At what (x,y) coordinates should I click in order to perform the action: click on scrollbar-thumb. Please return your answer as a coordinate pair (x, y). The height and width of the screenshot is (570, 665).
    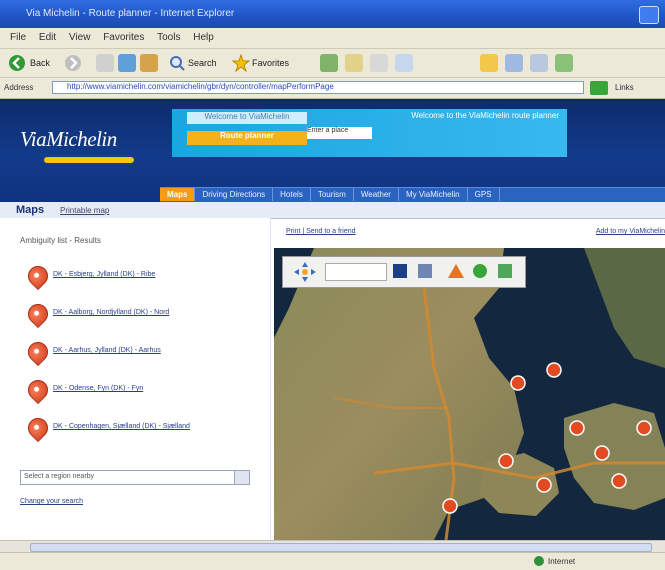
    Looking at the image, I should click on (341, 547).